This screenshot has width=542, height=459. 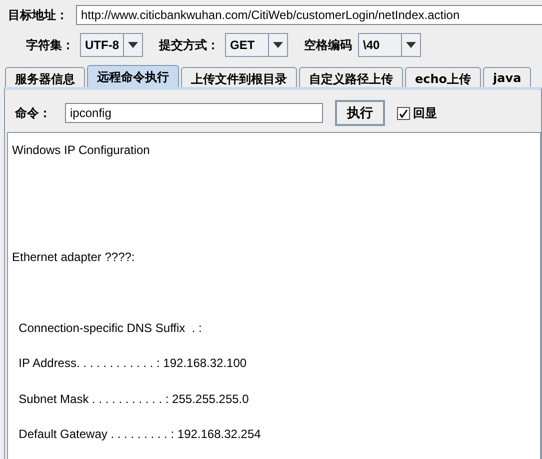 What do you see at coordinates (403, 113) in the screenshot?
I see `checkbox` at bounding box center [403, 113].